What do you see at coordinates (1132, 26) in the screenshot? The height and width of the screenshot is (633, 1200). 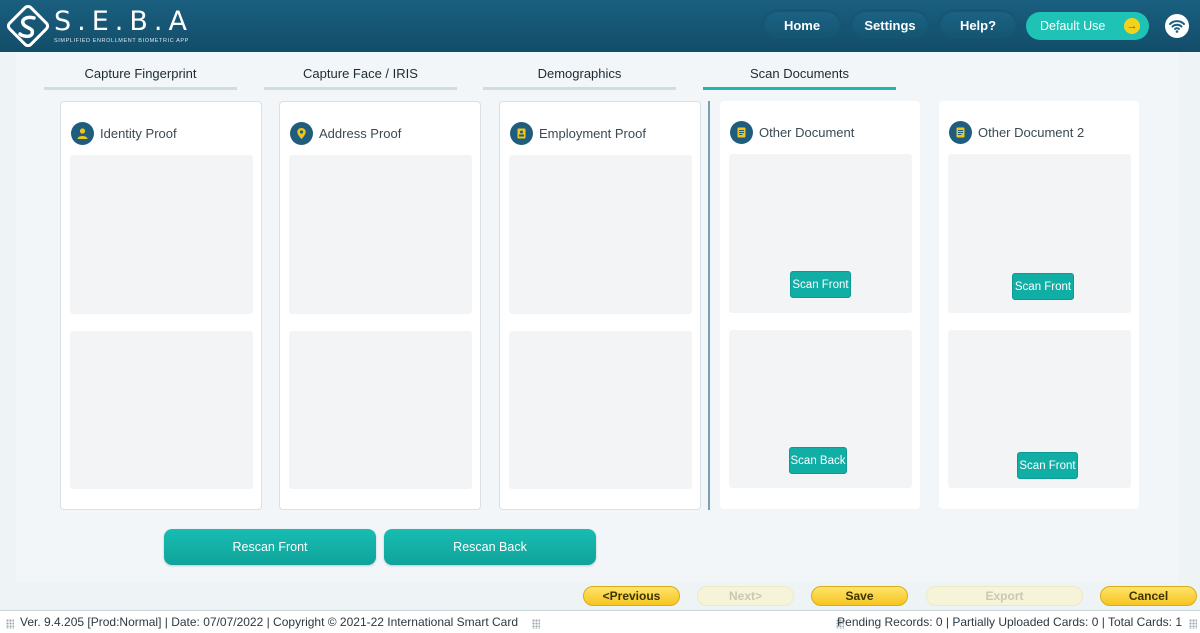 I see `arrow-right-icon: →` at bounding box center [1132, 26].